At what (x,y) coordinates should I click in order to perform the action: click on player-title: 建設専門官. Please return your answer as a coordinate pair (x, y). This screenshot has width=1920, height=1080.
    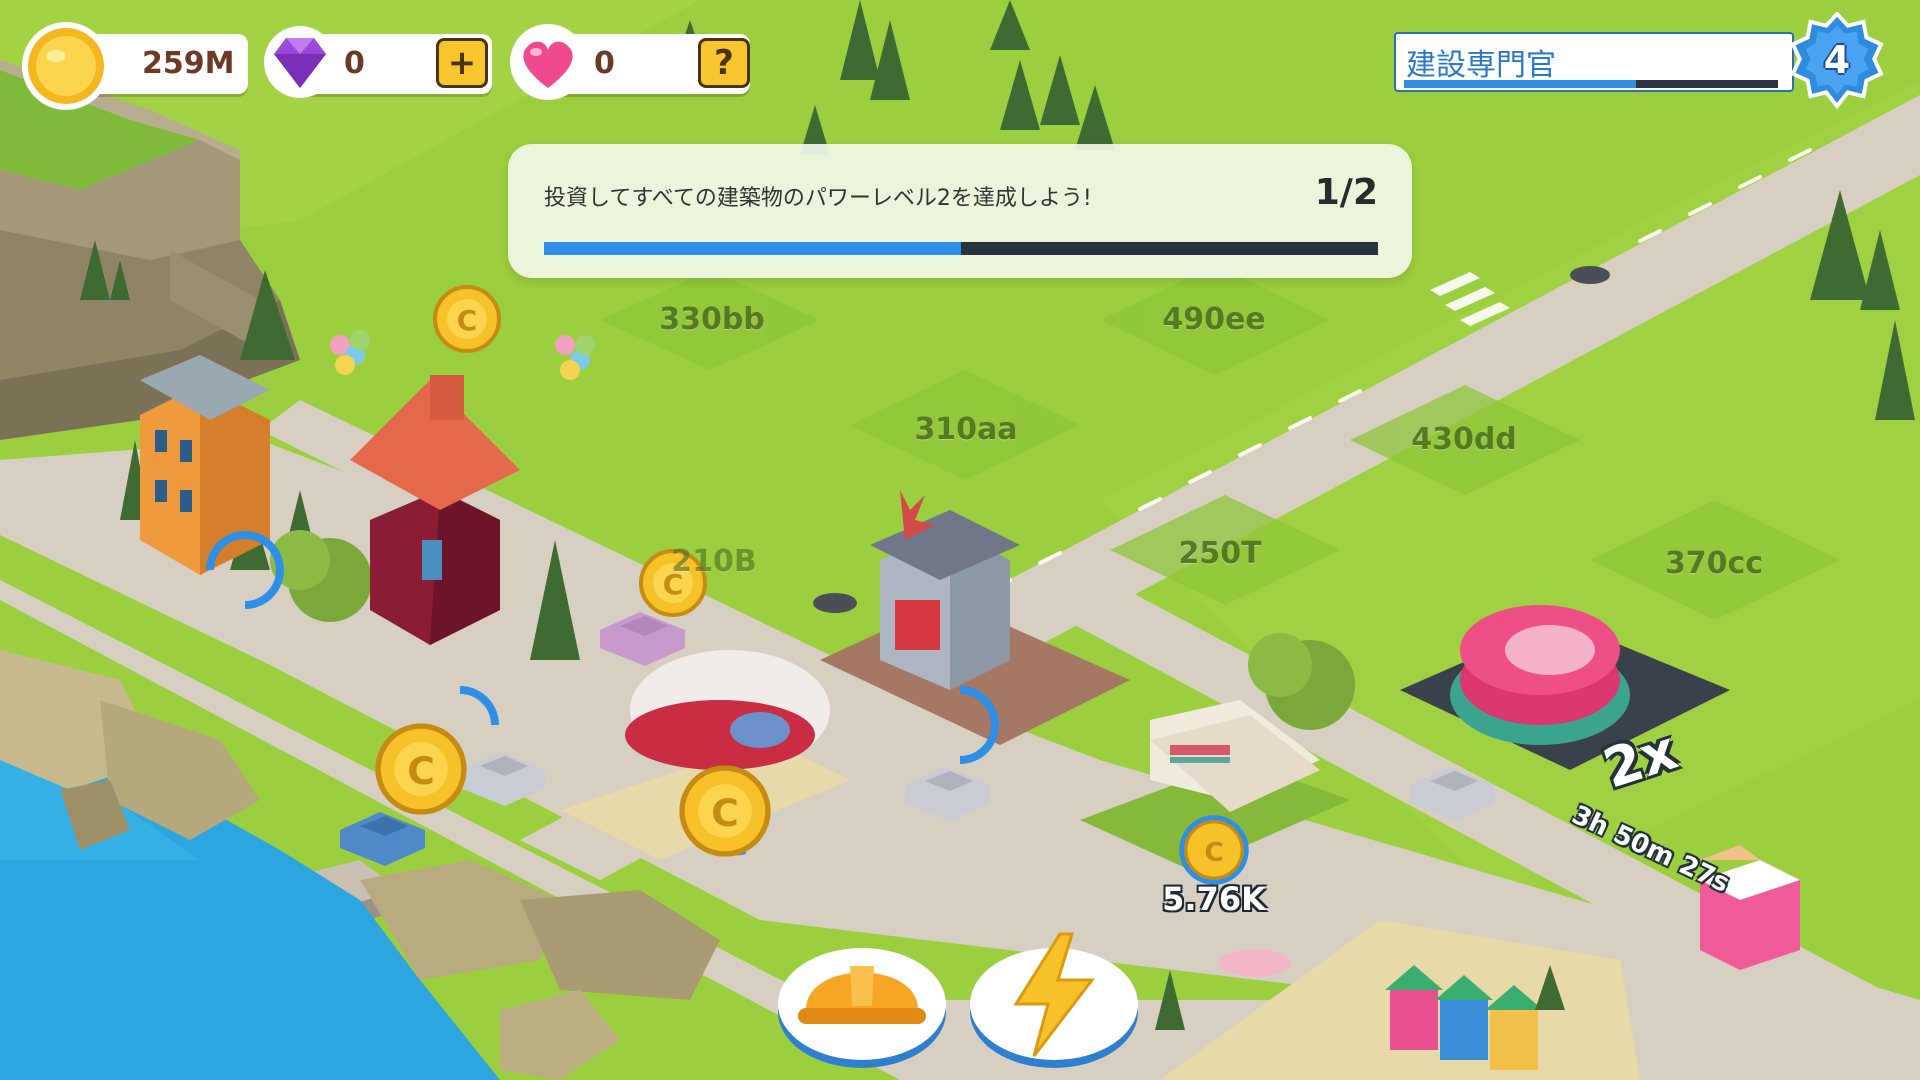
    Looking at the image, I should click on (1481, 65).